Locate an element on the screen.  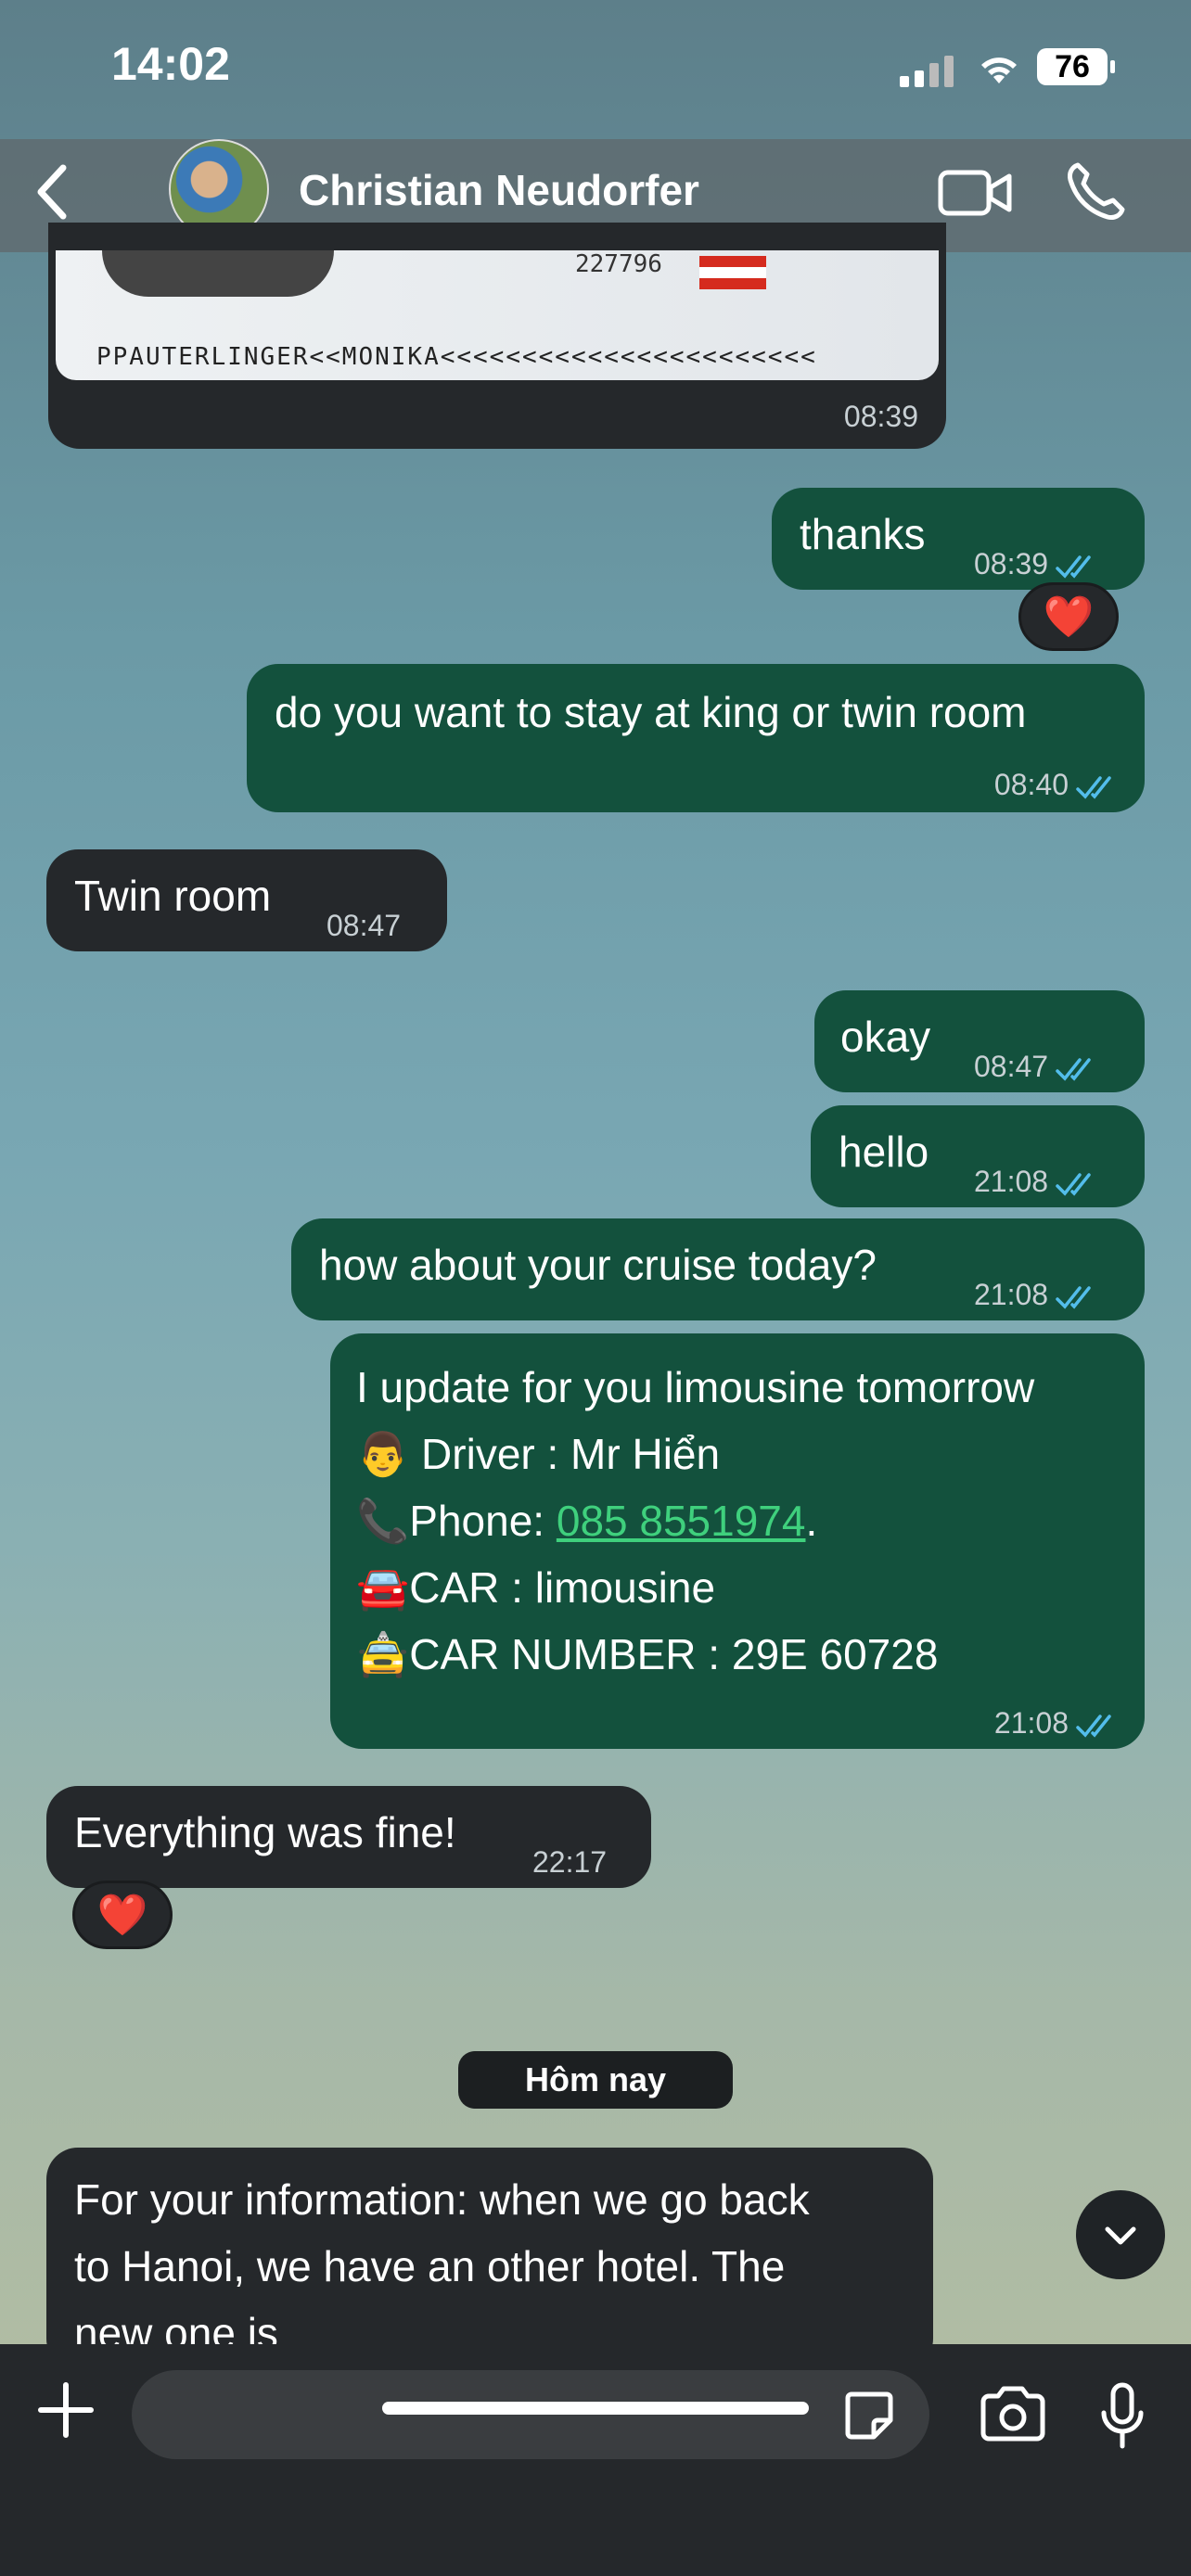
incoming-message: Everything was fine! 22:17 is located at coordinates (348, 1837).